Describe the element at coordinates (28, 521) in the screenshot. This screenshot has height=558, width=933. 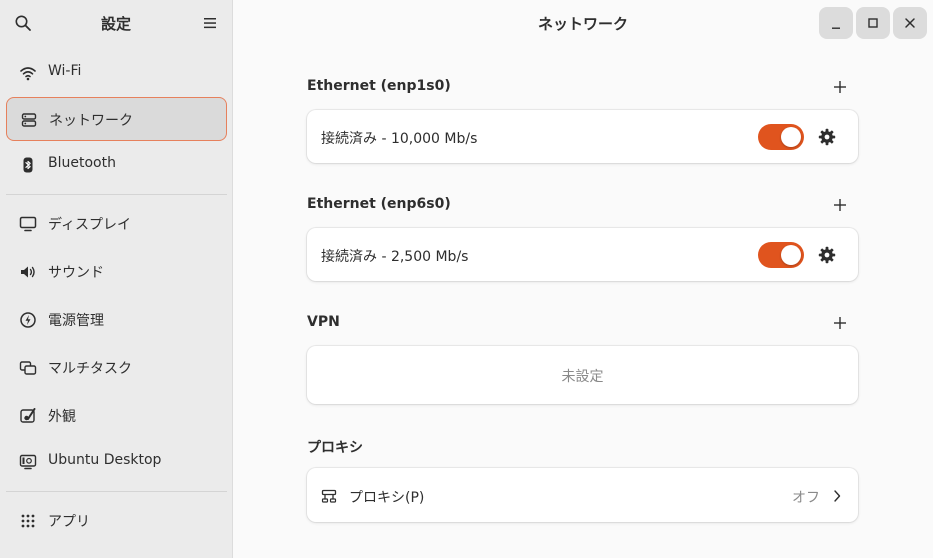
I see `apps-grid-icon` at that location.